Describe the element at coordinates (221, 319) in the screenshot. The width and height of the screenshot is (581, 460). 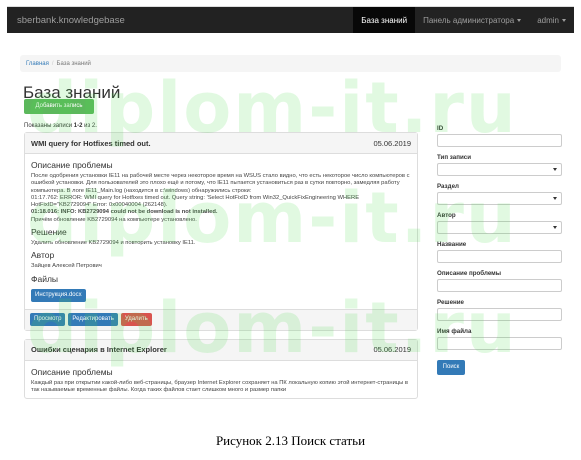
I see `article-actions: Просмотр Редактировать Удалить` at that location.